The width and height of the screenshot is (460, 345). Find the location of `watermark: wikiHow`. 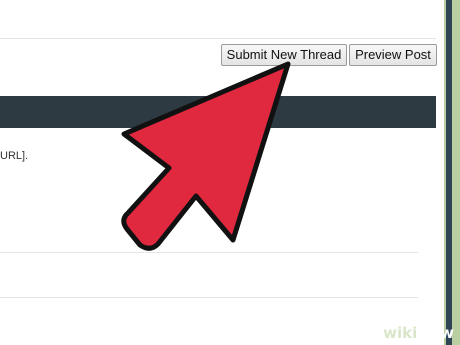

watermark: wikiHow is located at coordinates (418, 333).